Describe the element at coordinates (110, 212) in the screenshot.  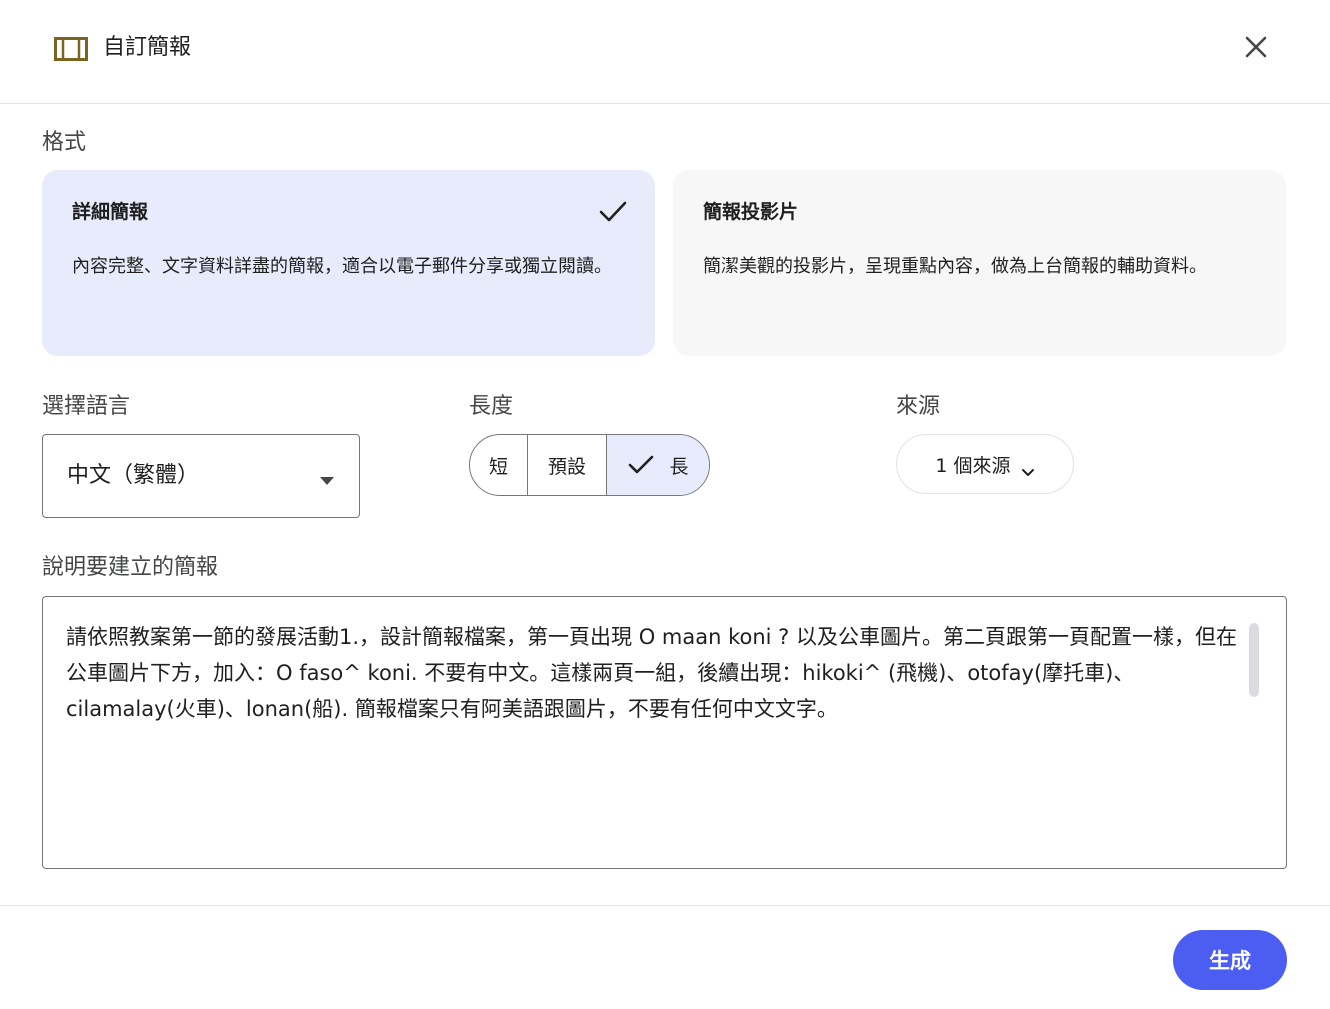
I see `format-option-title: 詳細簡報` at that location.